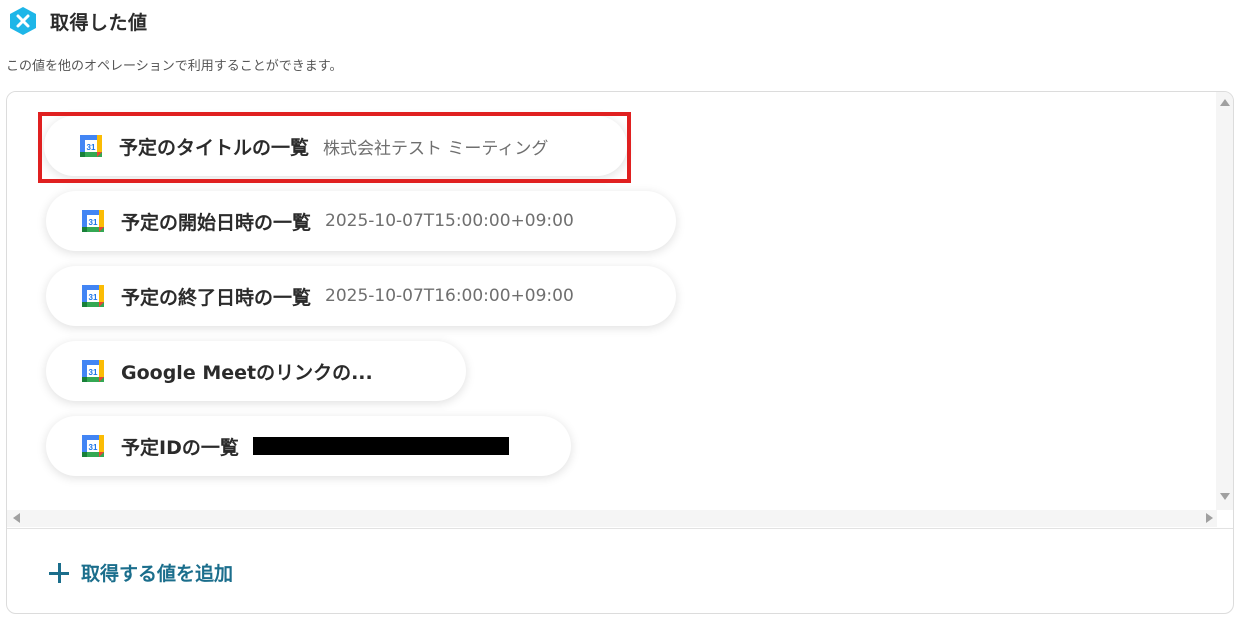  Describe the element at coordinates (1225, 496) in the screenshot. I see `scroll-down-arrow-icon` at that location.